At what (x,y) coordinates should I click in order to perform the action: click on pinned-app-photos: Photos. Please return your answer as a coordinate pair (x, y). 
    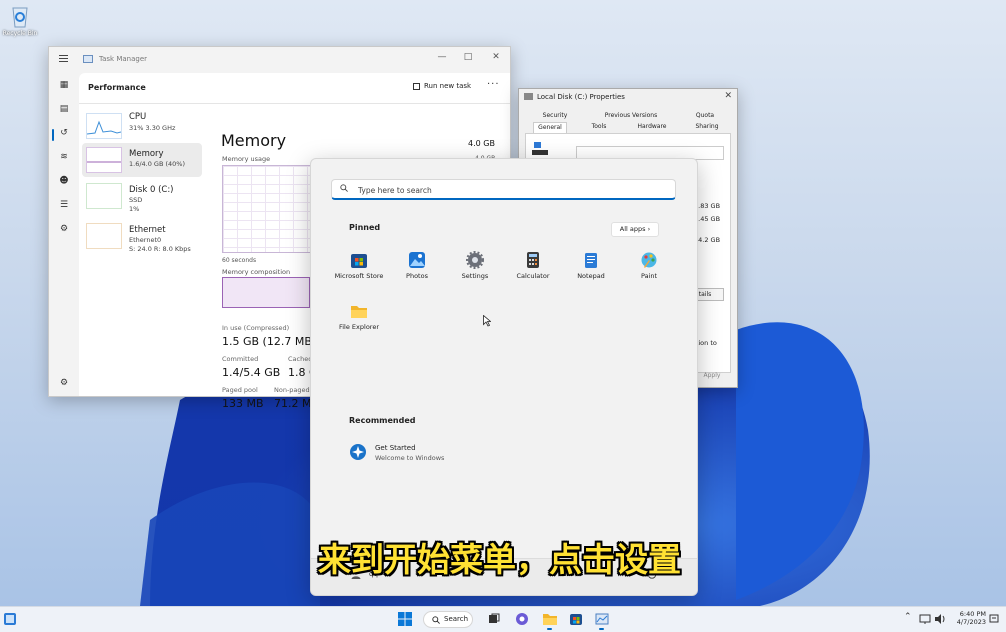
    Looking at the image, I should click on (417, 265).